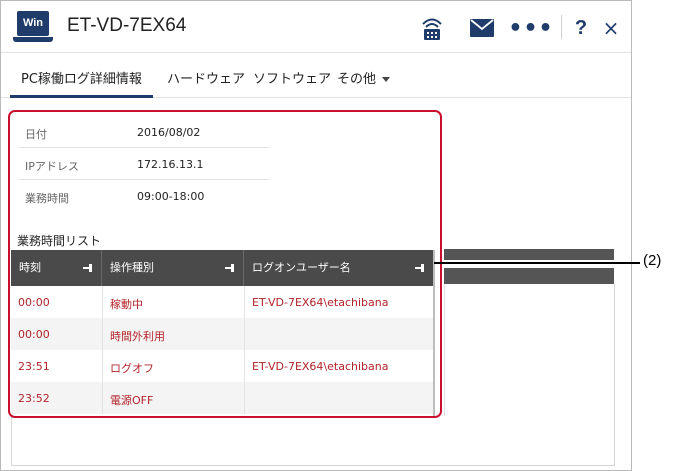 This screenshot has height=471, width=676. I want to click on network-icon, so click(432, 28).